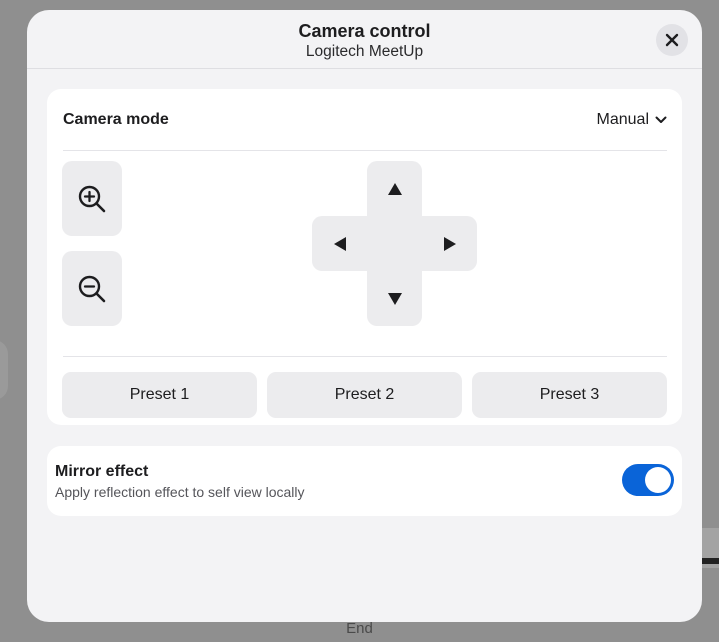 This screenshot has width=719, height=642. Describe the element at coordinates (364, 51) in the screenshot. I see `dialog-subtitle: Logitech MeetUp` at that location.